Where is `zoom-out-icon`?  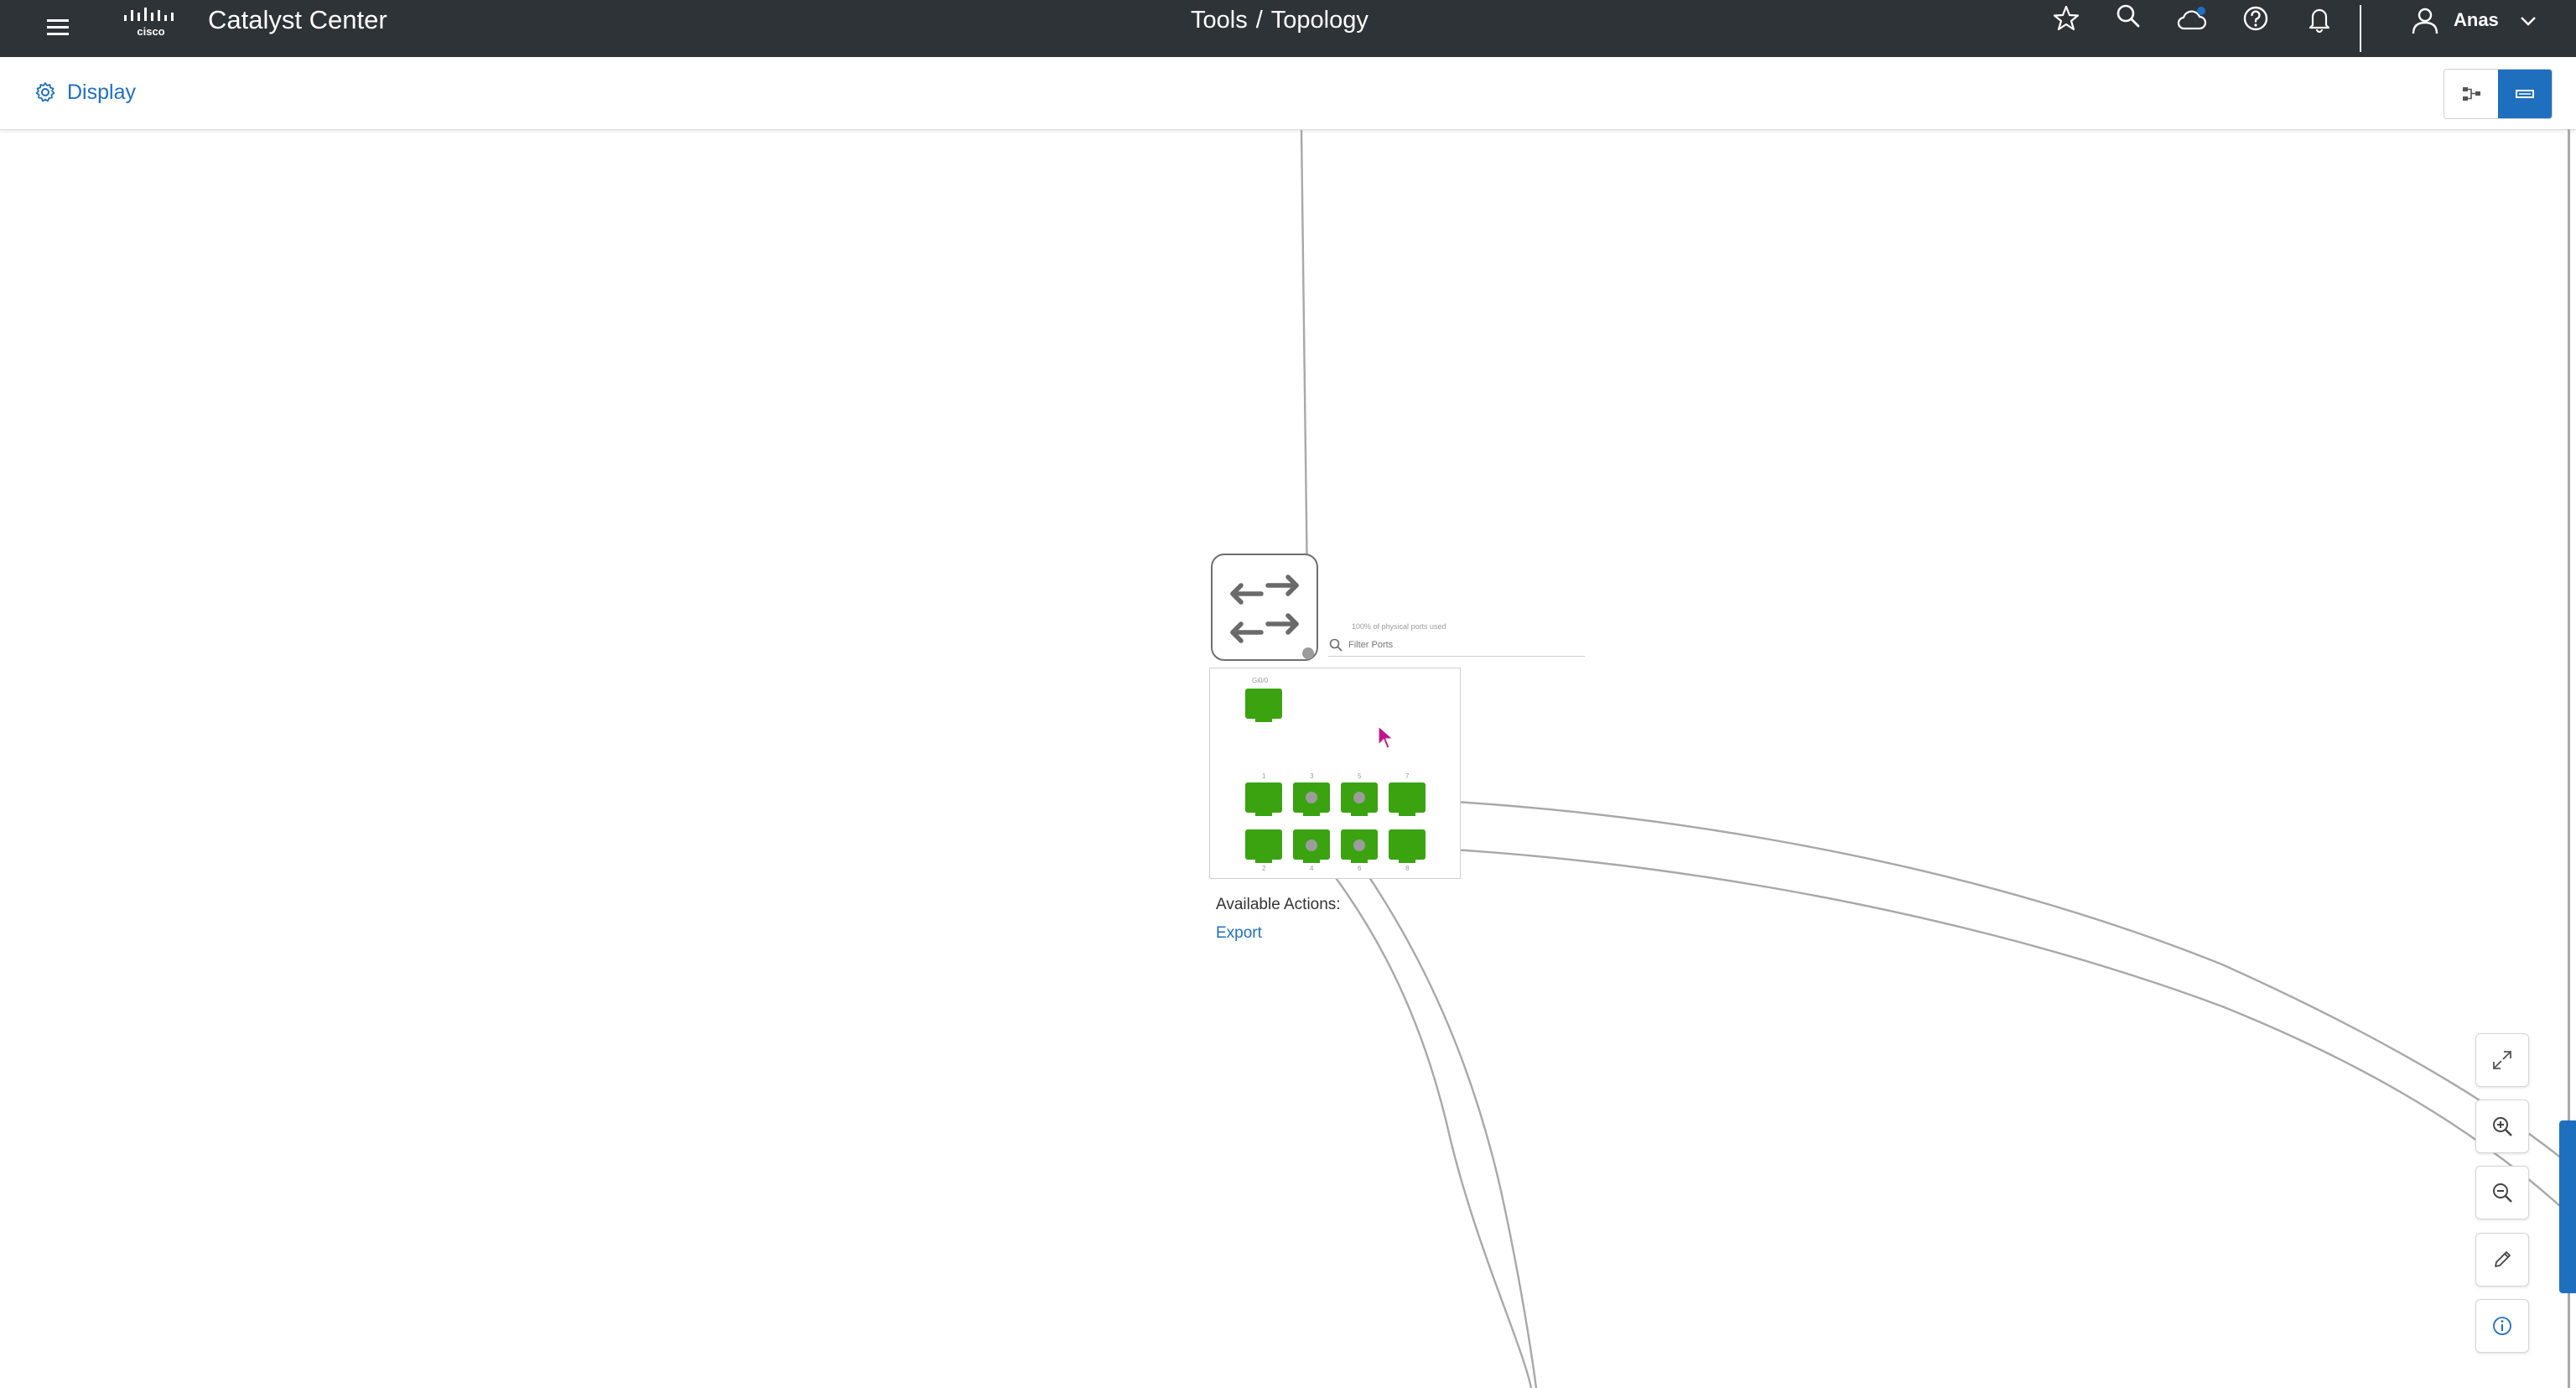
zoom-out-icon is located at coordinates (2502, 1193).